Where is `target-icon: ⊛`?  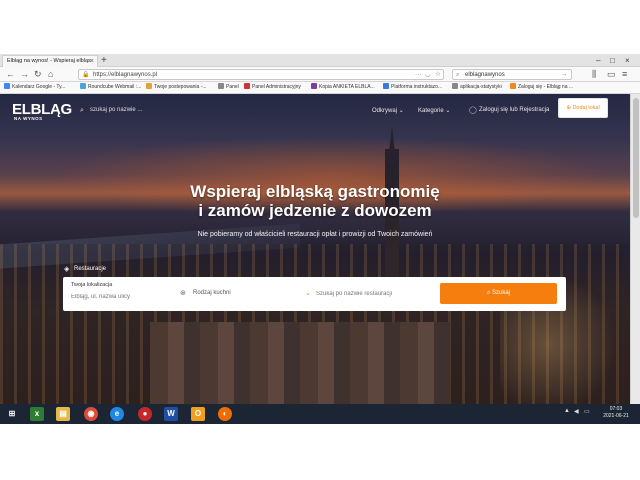 target-icon: ⊛ is located at coordinates (183, 293).